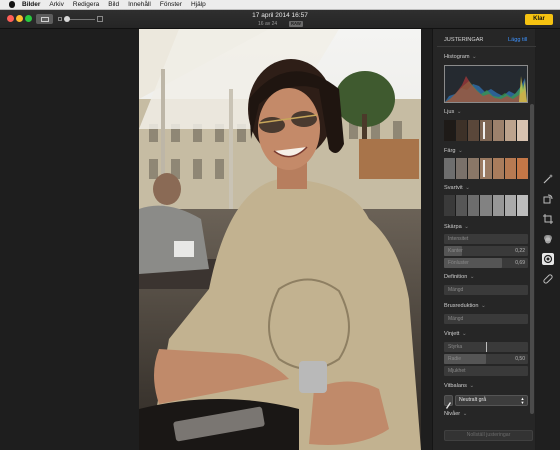  I want to click on menu-content: Innehåll, so click(139, 5).